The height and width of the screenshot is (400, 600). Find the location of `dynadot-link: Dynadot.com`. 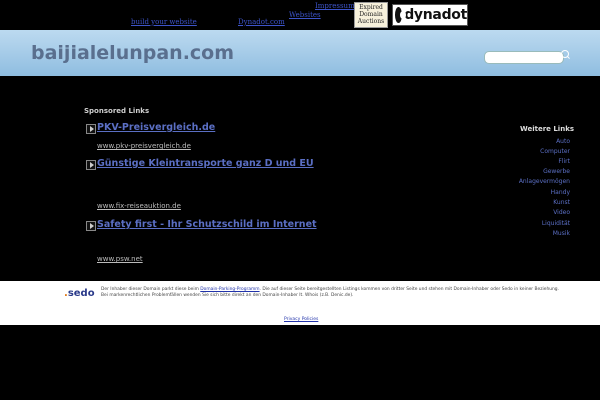

dynadot-link: Dynadot.com is located at coordinates (261, 22).